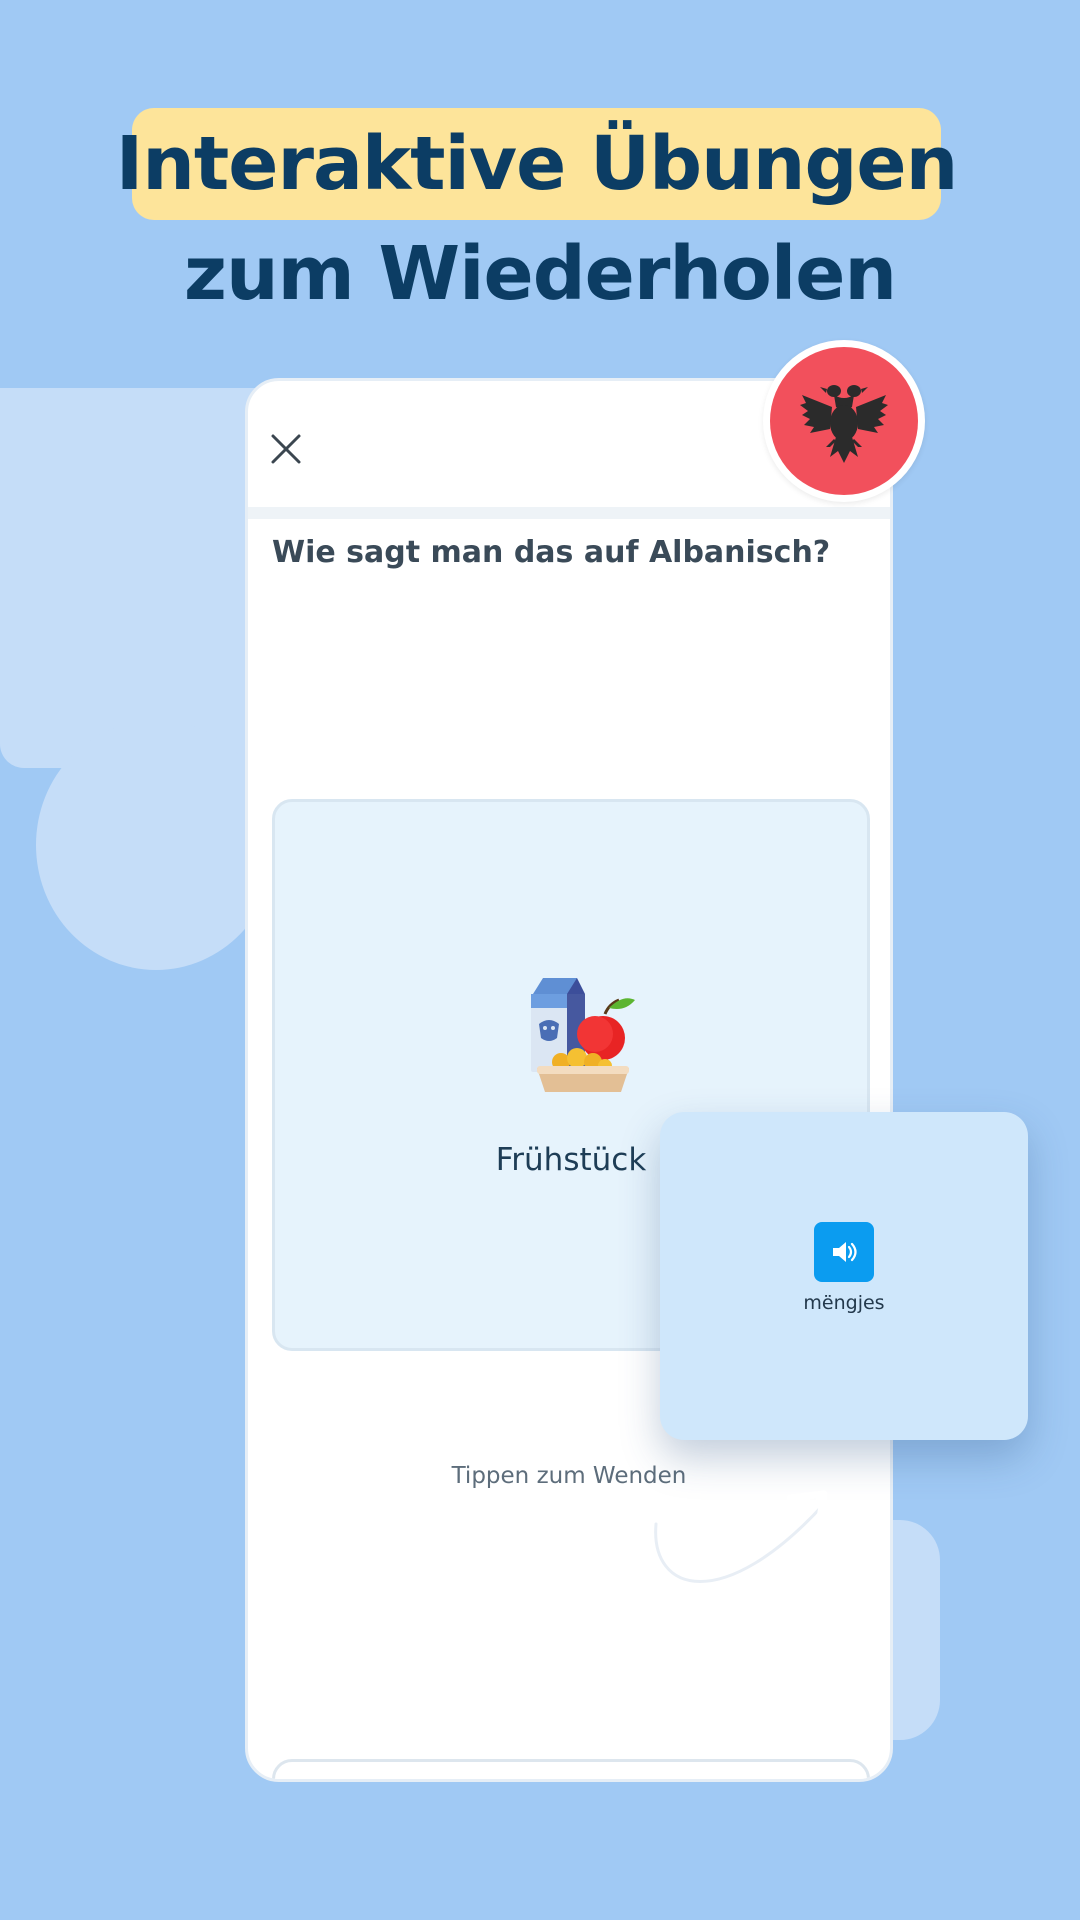  What do you see at coordinates (551, 552) in the screenshot?
I see `exercise-prompt: Wie sagt man das auf Albanisch?` at bounding box center [551, 552].